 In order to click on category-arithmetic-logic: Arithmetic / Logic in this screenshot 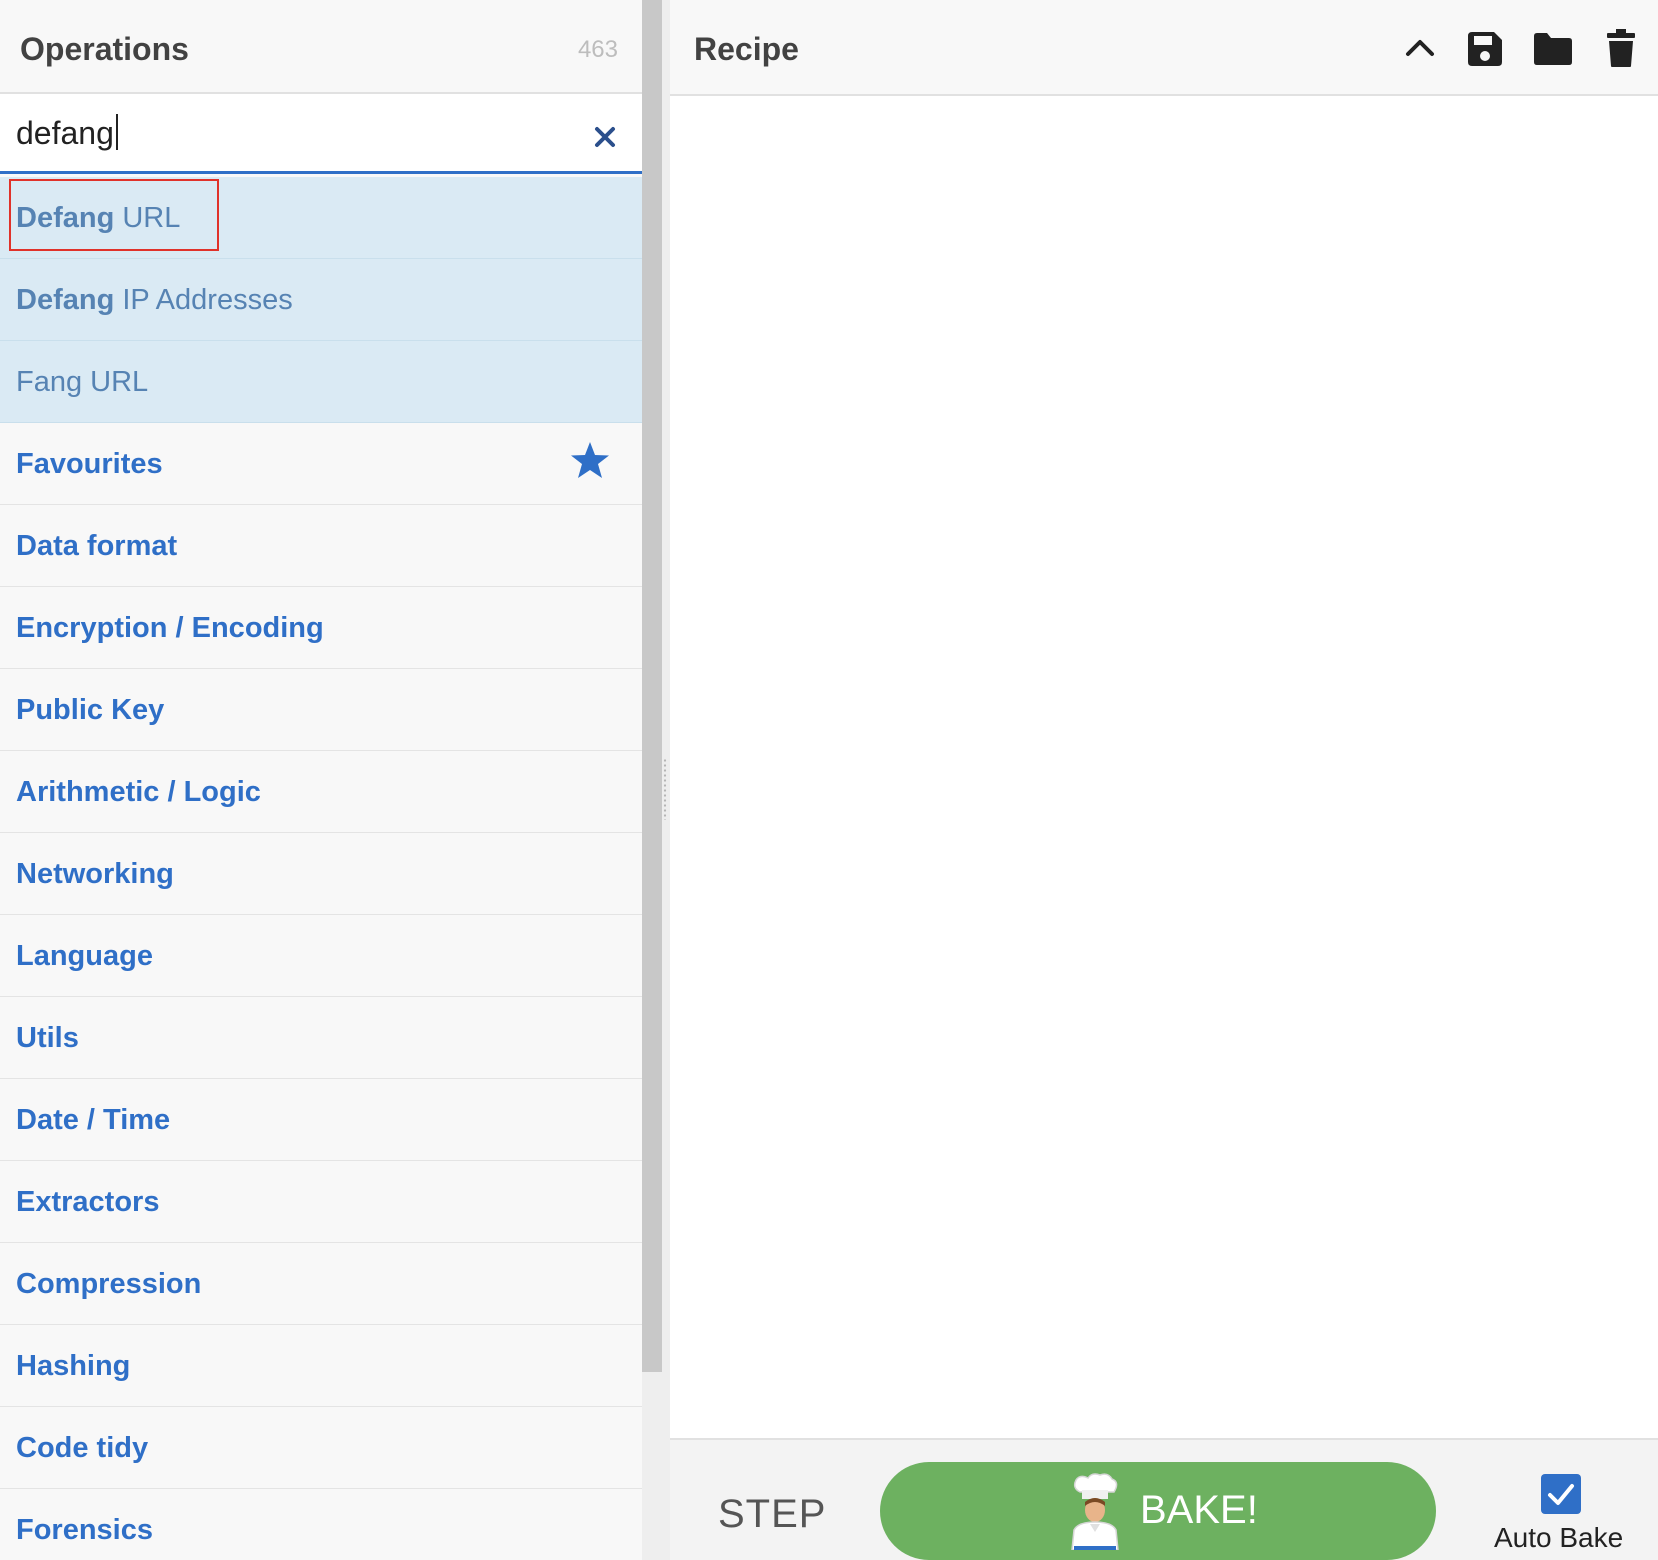, I will do `click(321, 792)`.